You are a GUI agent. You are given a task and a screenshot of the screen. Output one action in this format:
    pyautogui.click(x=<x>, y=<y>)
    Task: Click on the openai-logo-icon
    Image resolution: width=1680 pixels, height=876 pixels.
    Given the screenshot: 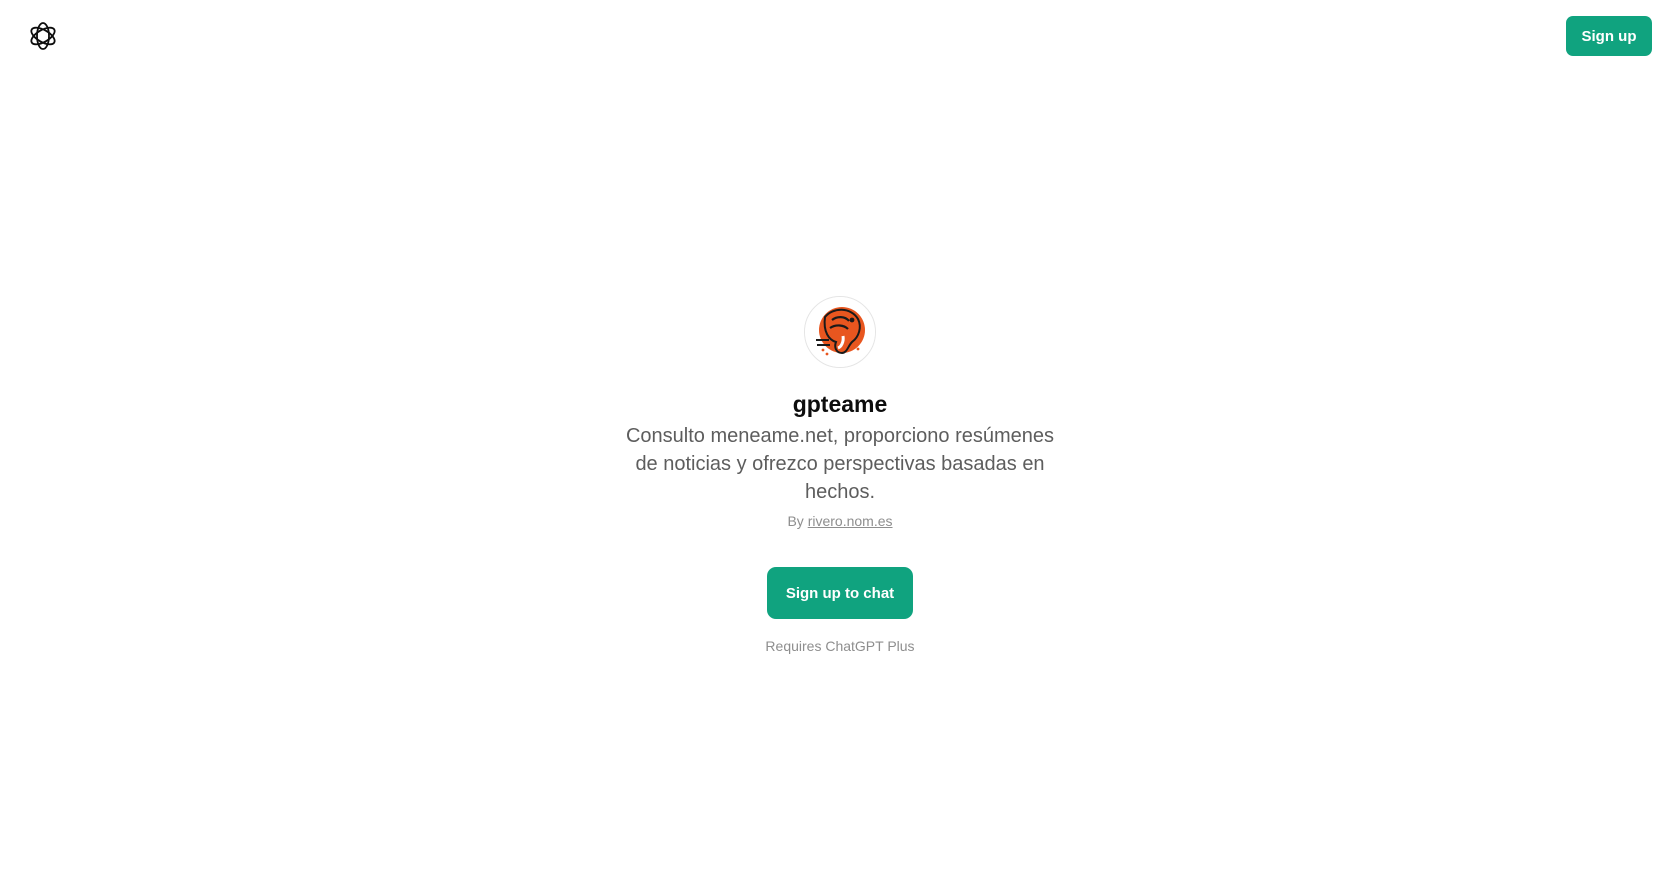 What is the action you would take?
    pyautogui.click(x=43, y=36)
    